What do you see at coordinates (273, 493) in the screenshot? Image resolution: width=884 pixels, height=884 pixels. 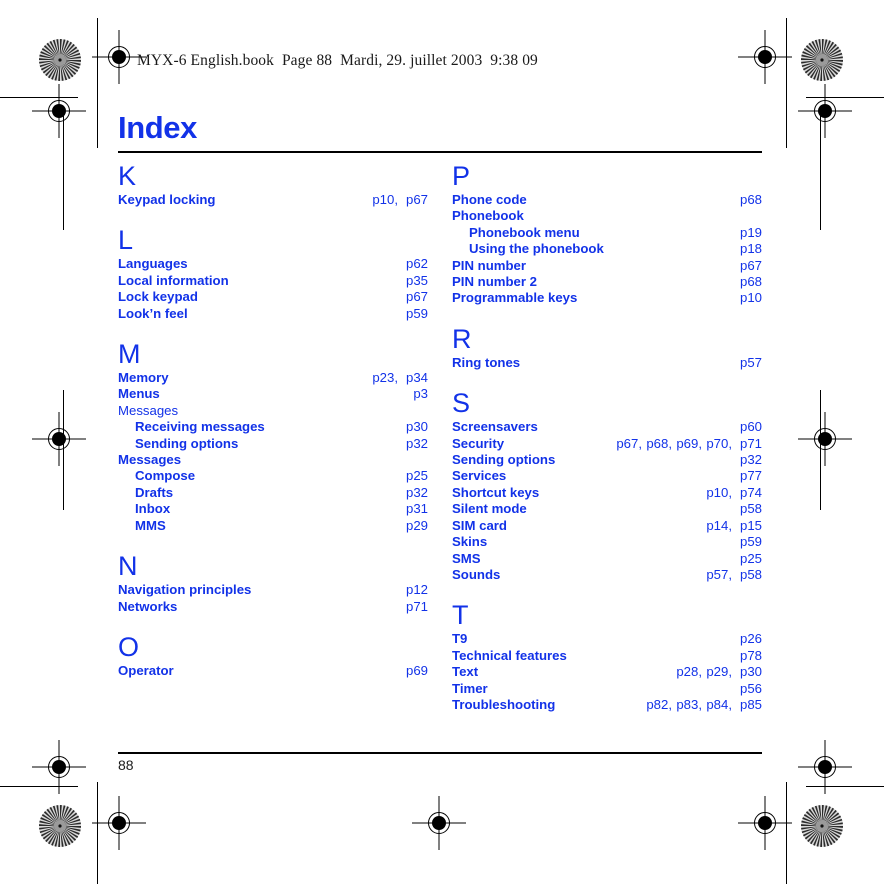 I see `index-entry: Drafts p32` at bounding box center [273, 493].